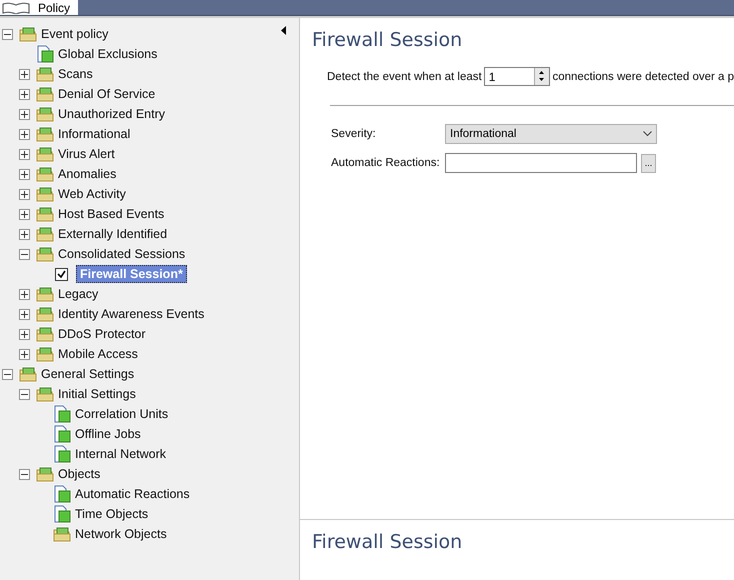 The height and width of the screenshot is (580, 734). What do you see at coordinates (404, 76) in the screenshot?
I see `detect-label: Detect the event when at least` at bounding box center [404, 76].